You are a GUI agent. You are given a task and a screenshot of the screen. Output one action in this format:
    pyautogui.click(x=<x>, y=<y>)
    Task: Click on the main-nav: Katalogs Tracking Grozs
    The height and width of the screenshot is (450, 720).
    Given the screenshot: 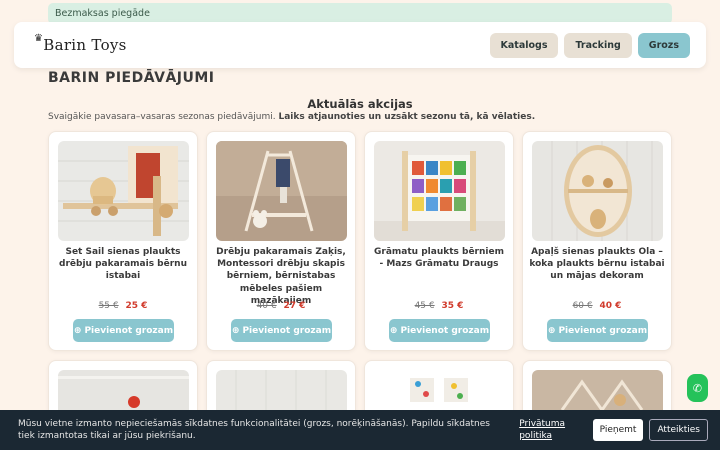 What is the action you would take?
    pyautogui.click(x=589, y=45)
    